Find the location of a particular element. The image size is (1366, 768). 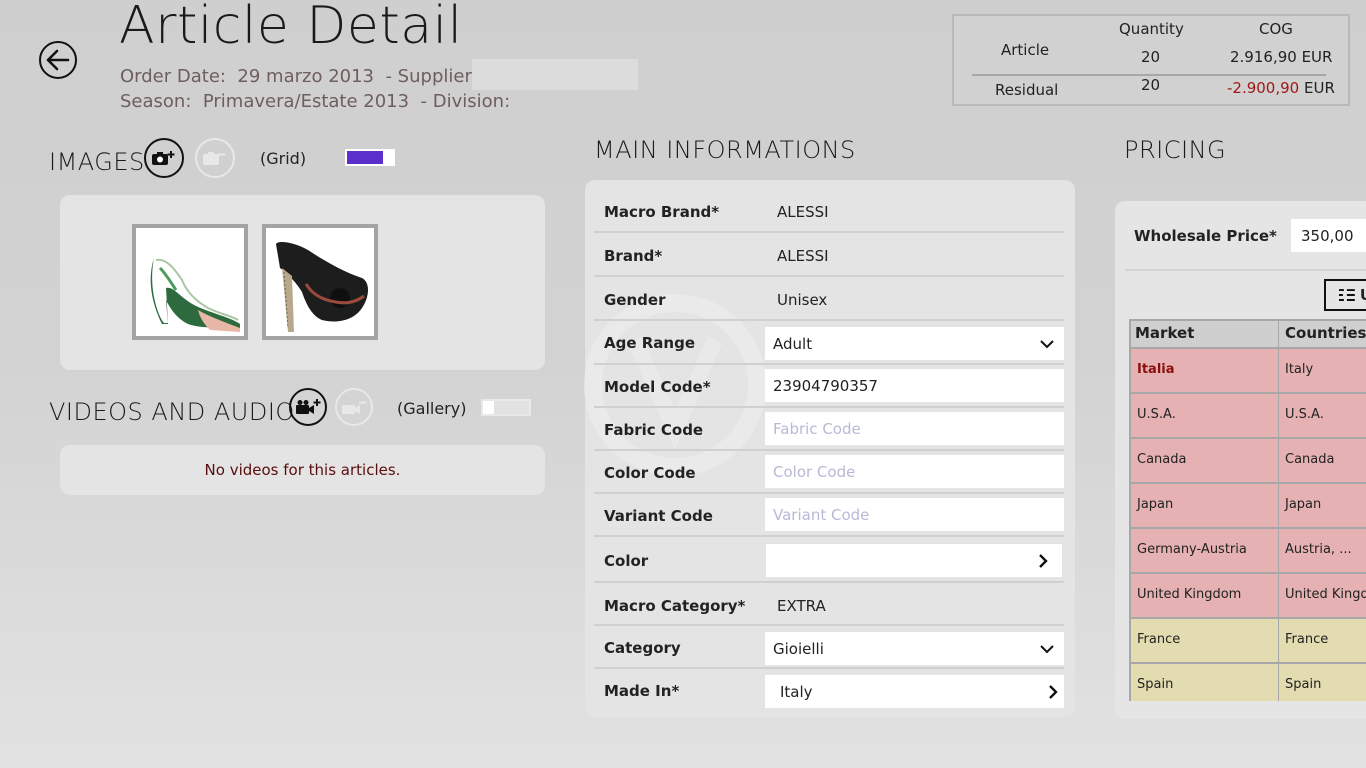

macro-category-label: Macro Category* is located at coordinates (675, 606).